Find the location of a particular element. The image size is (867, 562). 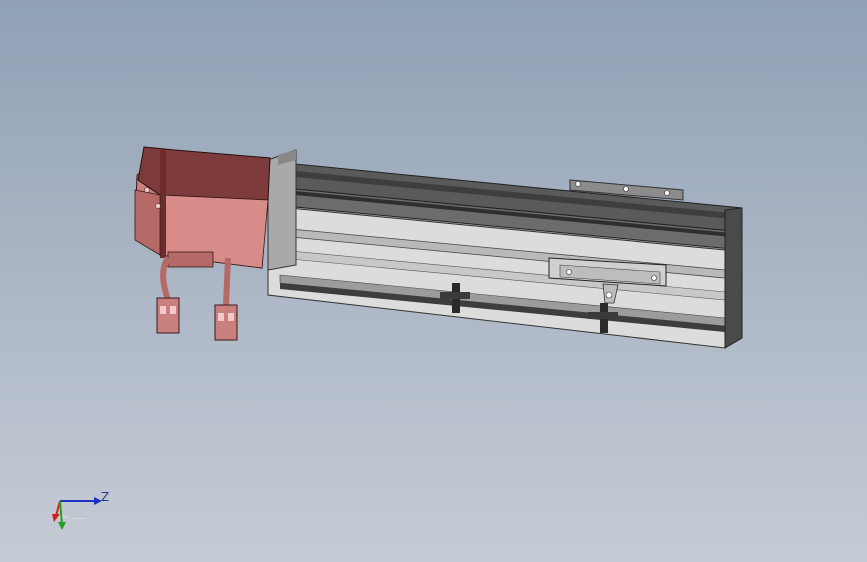

y-axis-arrow-icon is located at coordinates (62, 526).